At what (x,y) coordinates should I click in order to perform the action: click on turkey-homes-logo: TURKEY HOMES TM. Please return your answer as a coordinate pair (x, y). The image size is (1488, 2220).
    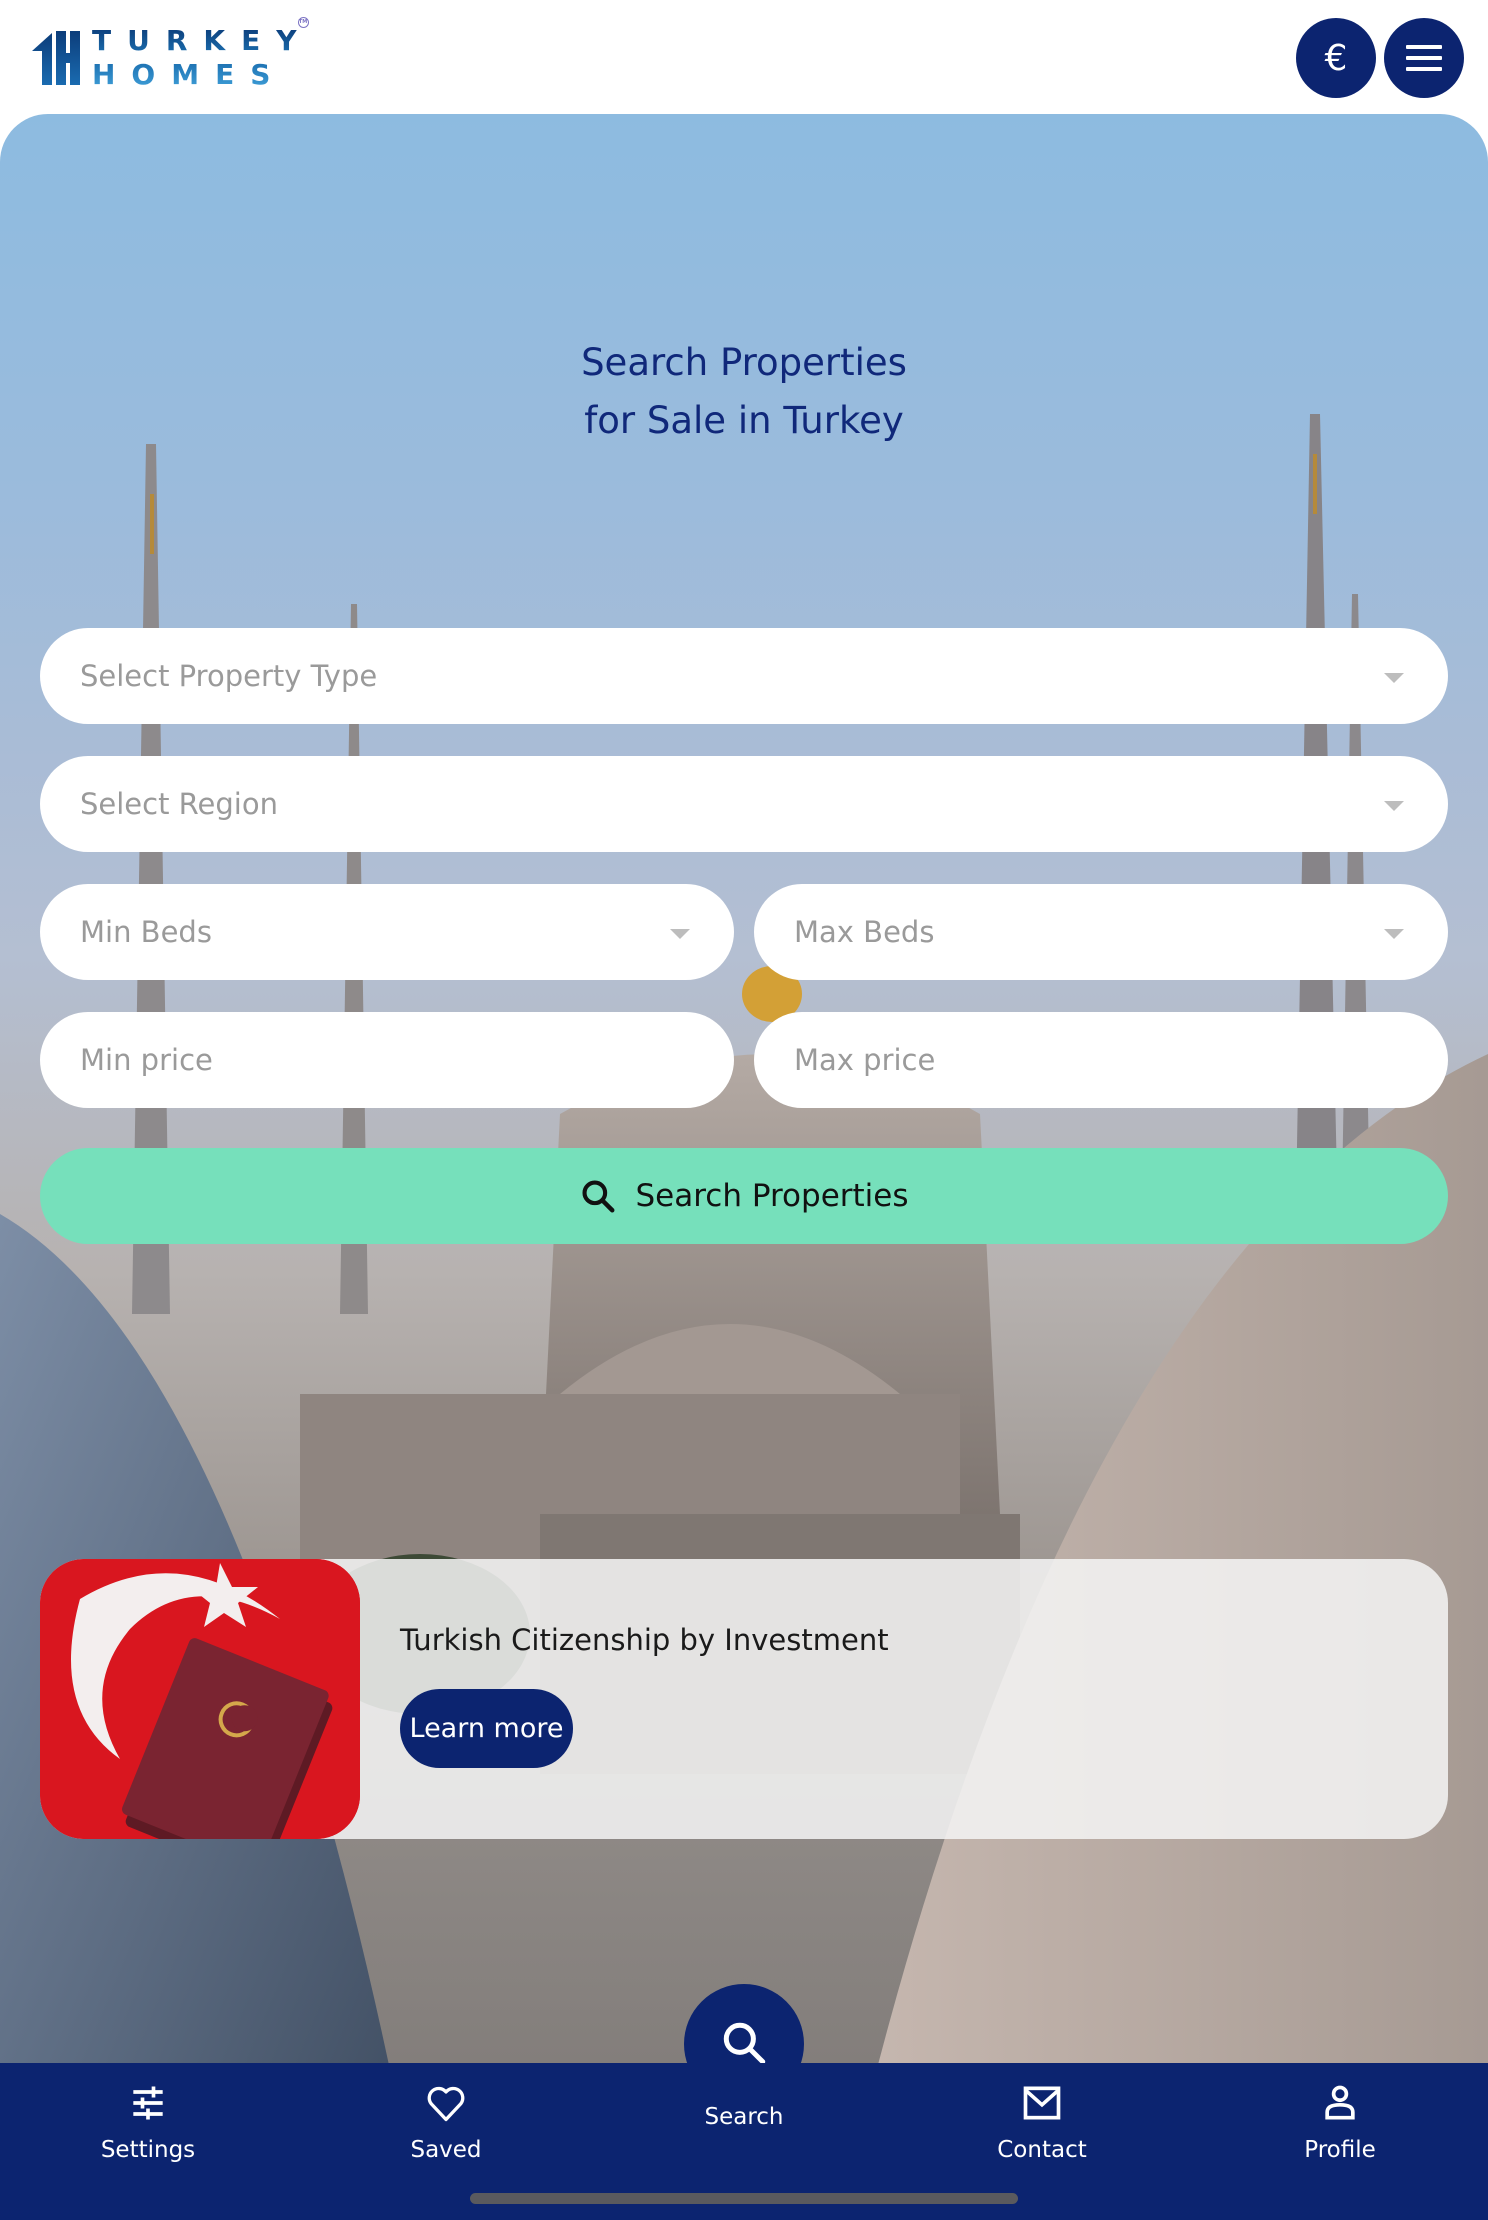
    Looking at the image, I should click on (171, 56).